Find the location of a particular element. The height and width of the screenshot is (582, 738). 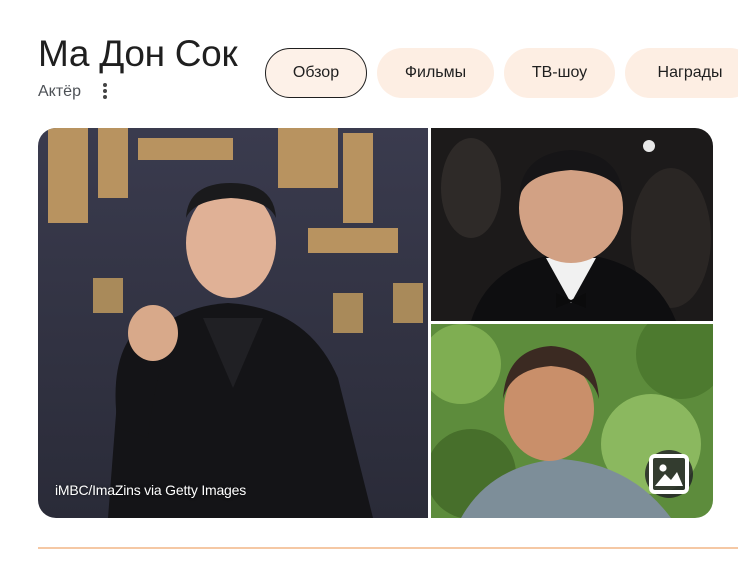

more-images-button is located at coordinates (669, 474).